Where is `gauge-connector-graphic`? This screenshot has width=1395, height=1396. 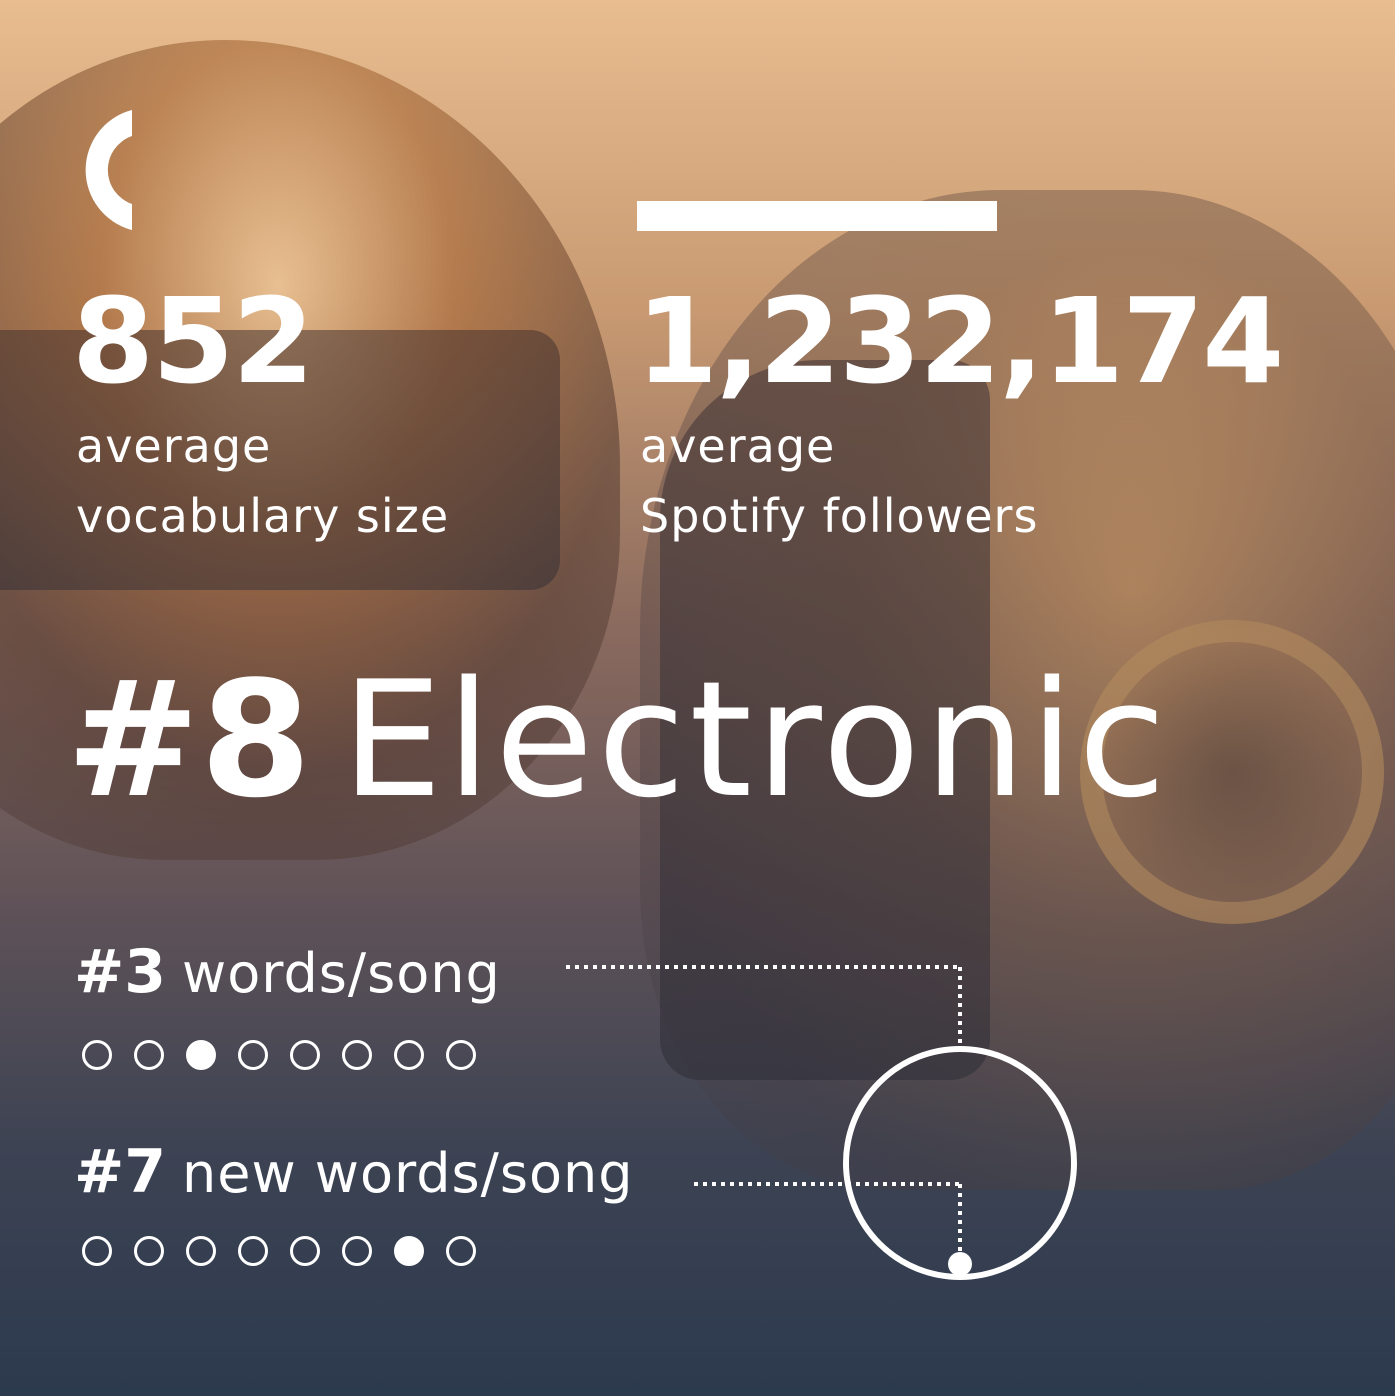 gauge-connector-graphic is located at coordinates (821, 1122).